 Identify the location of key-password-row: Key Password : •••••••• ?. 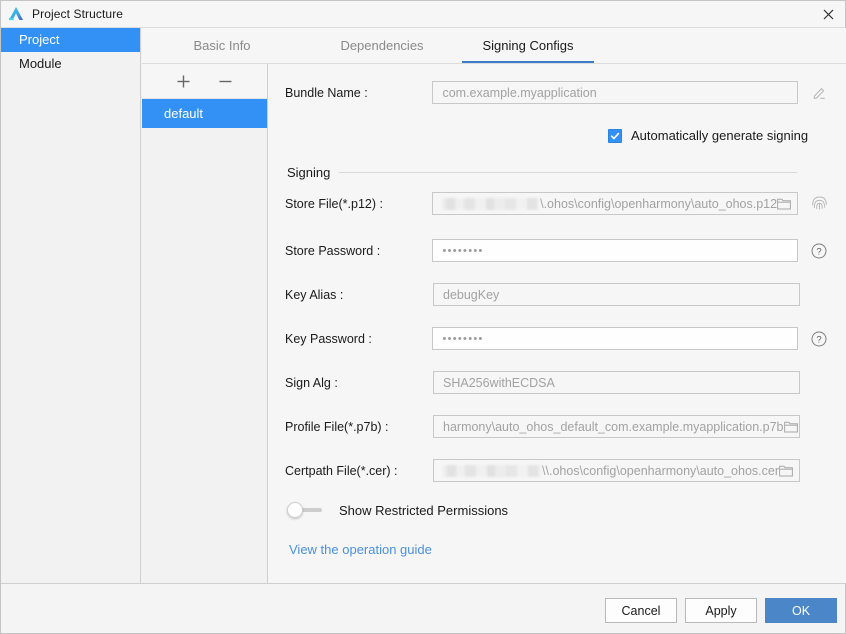
(557, 338).